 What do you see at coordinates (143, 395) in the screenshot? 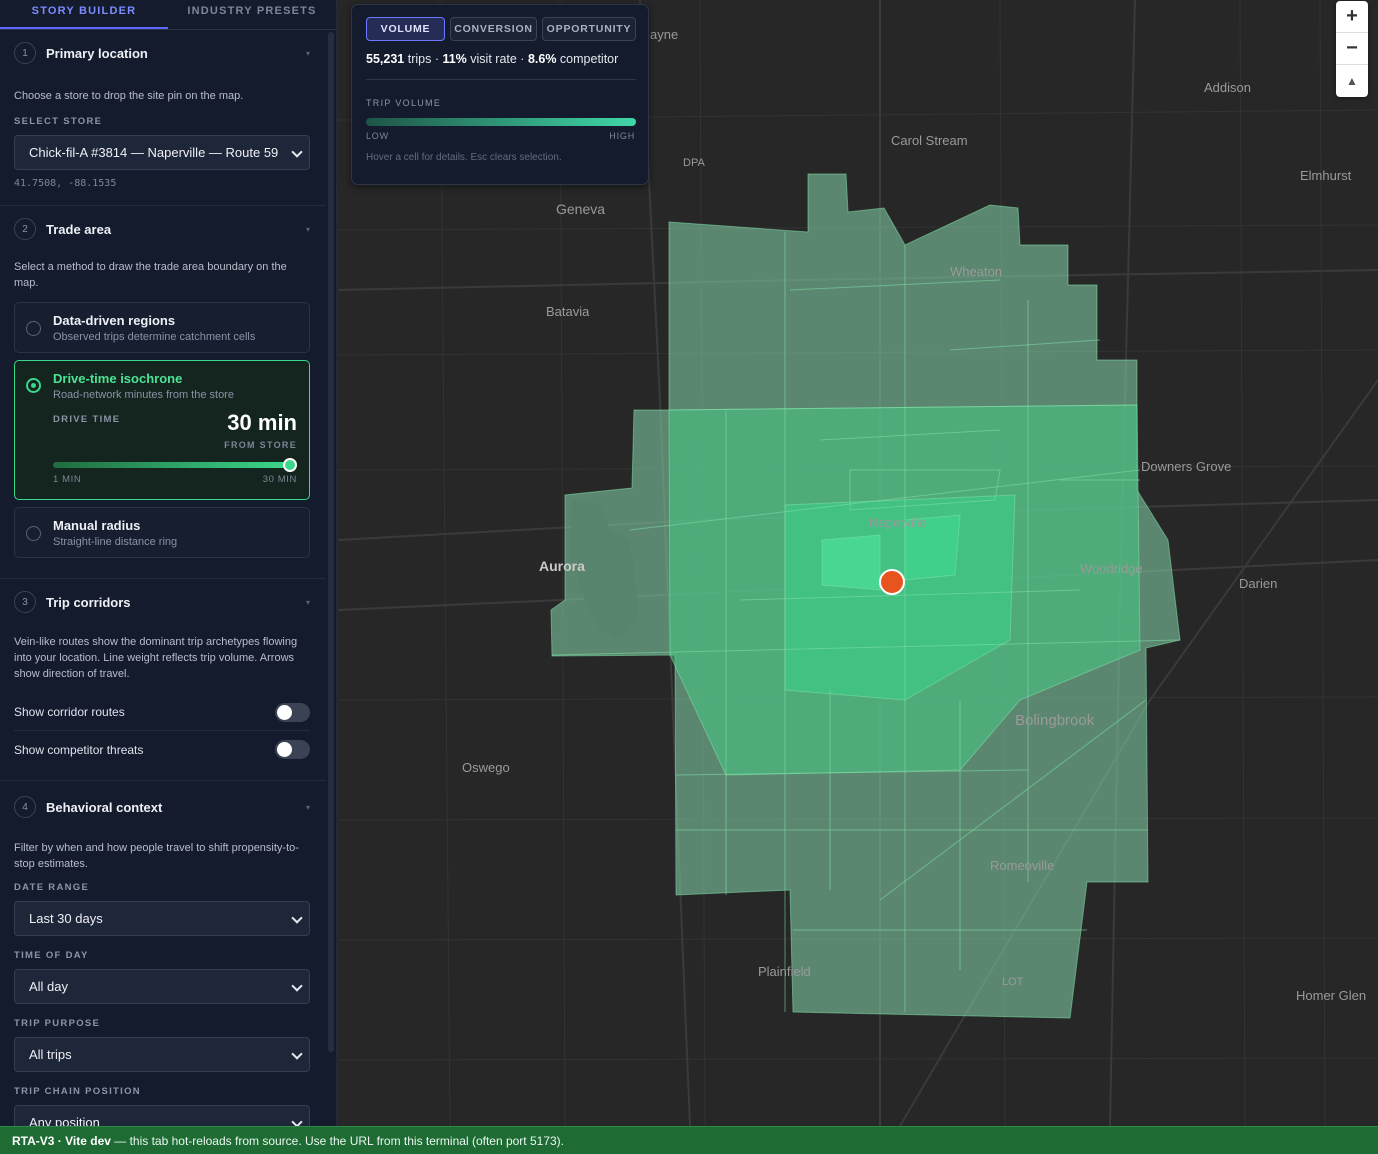
I see `option-subtitle: Road-network minutes from the store` at bounding box center [143, 395].